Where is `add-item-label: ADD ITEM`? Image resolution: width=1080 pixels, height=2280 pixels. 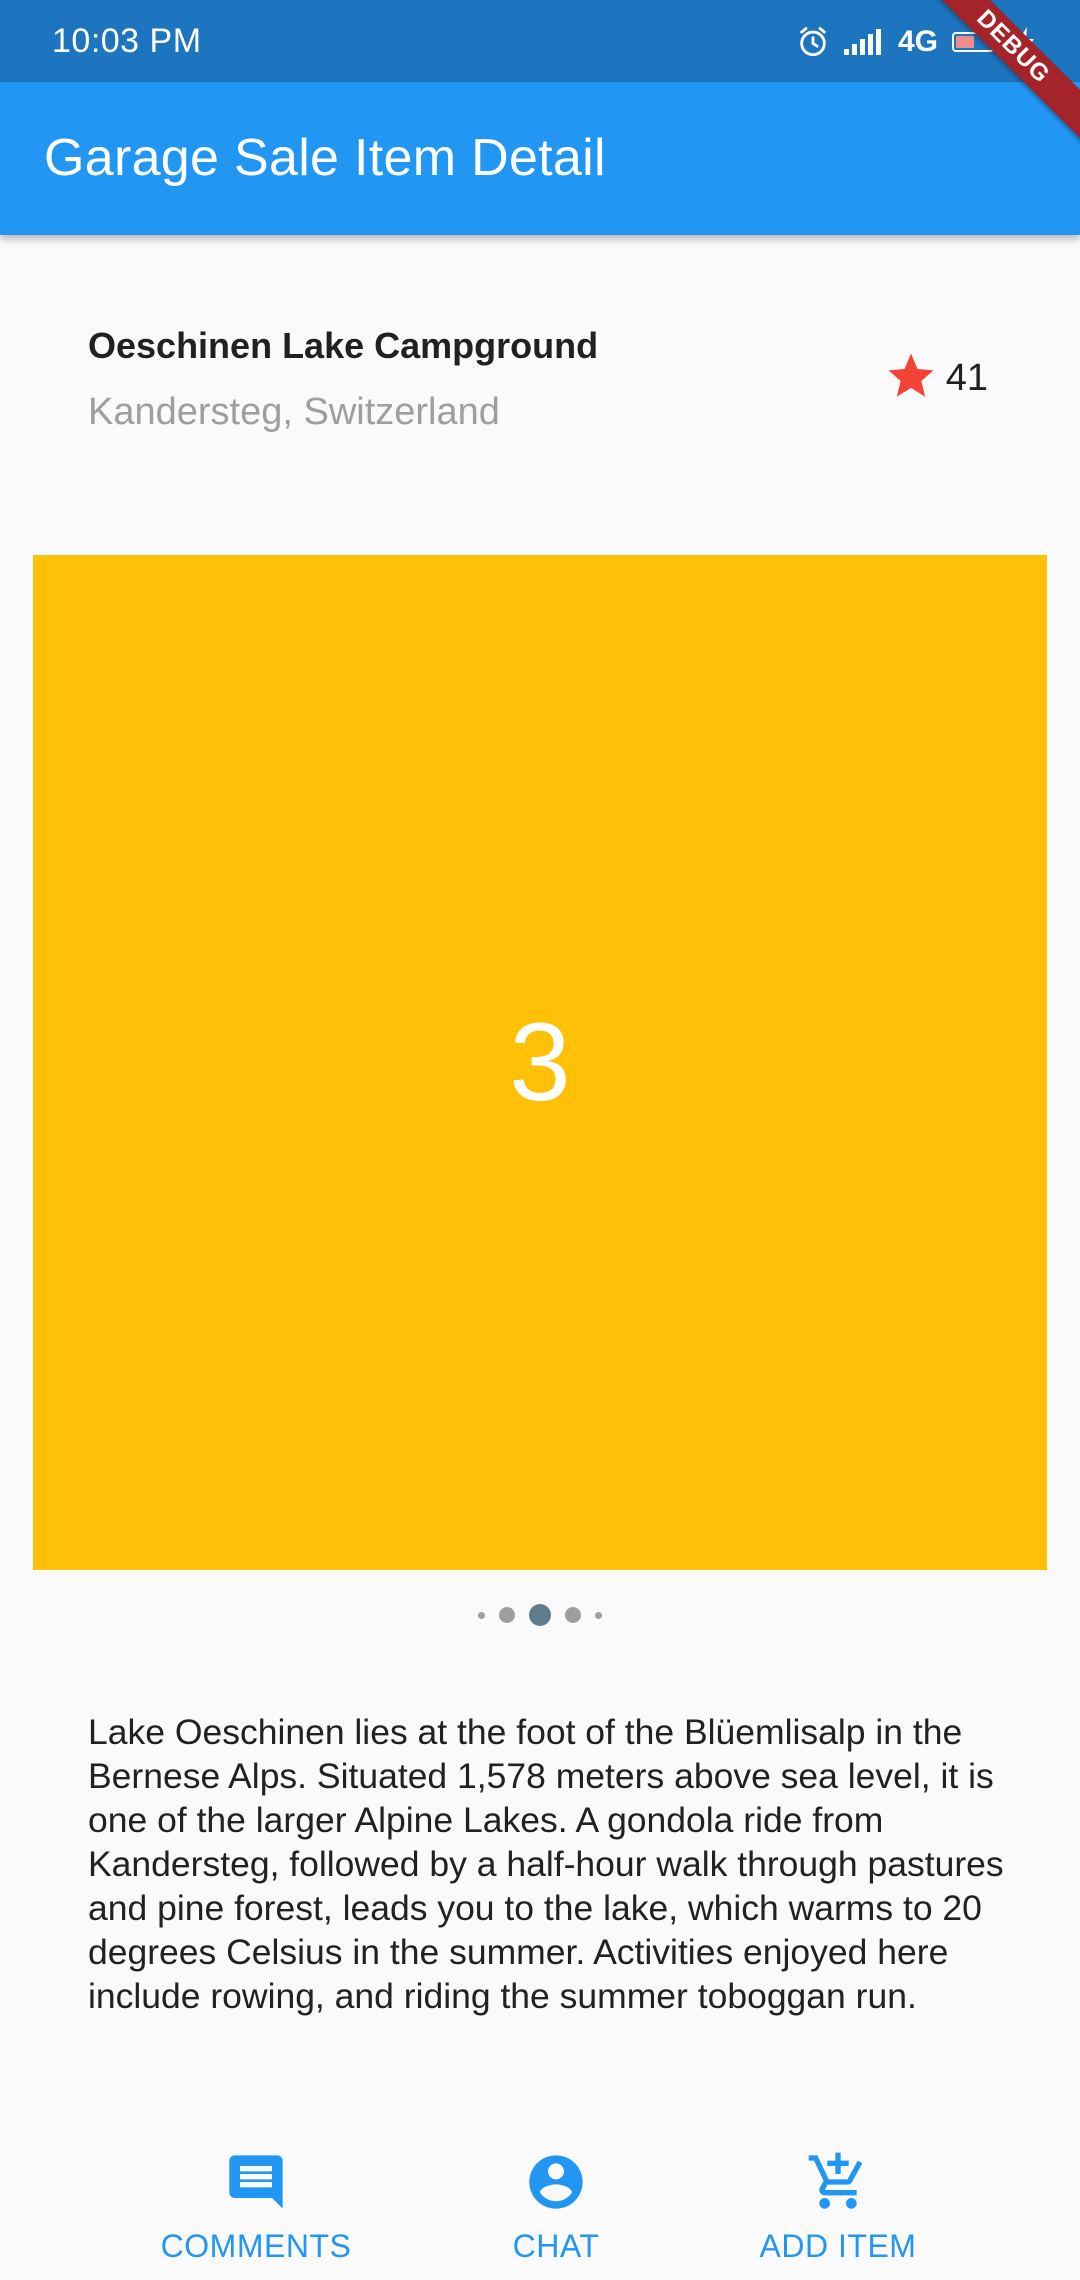
add-item-label: ADD ITEM is located at coordinates (838, 2246).